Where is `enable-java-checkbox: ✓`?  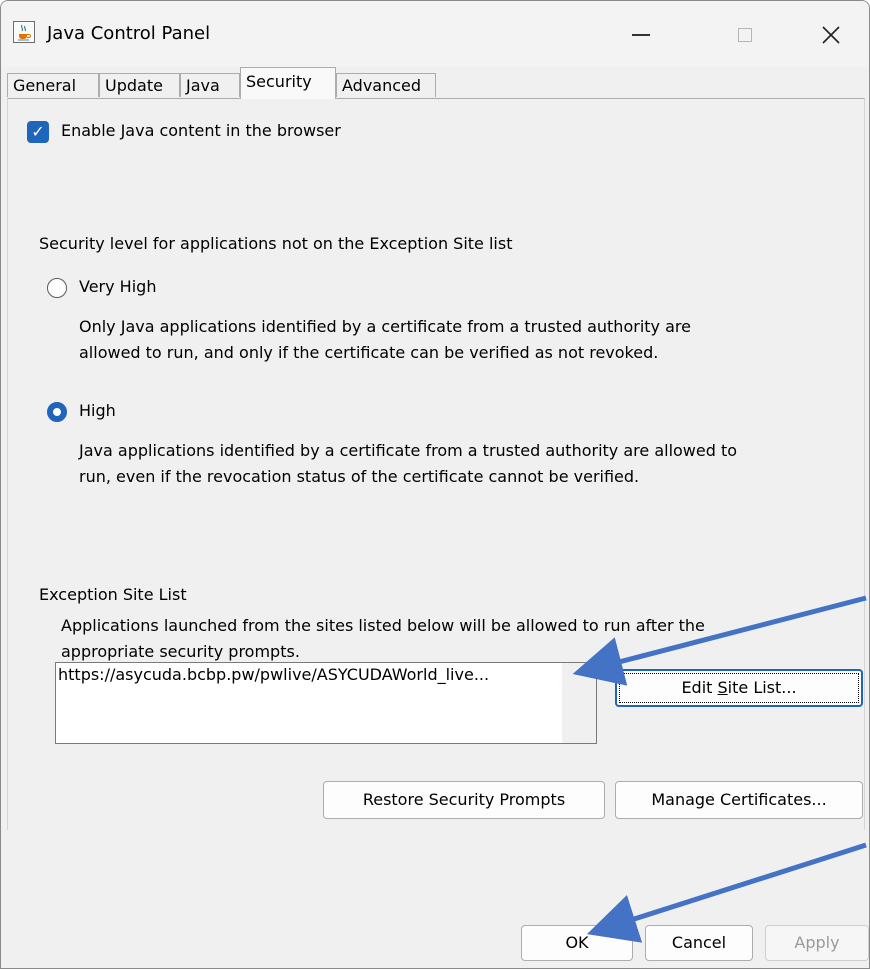 enable-java-checkbox: ✓ is located at coordinates (38, 132).